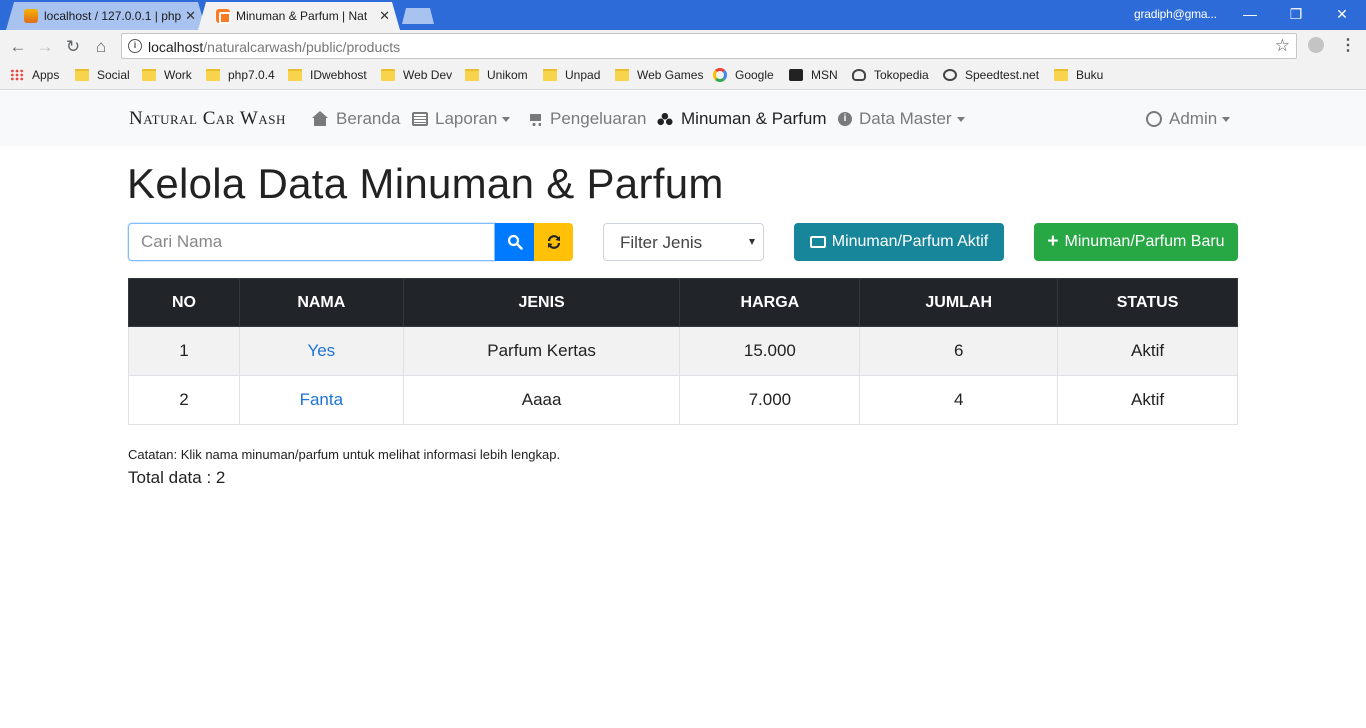  I want to click on bookmark-label: Unikom, so click(507, 75).